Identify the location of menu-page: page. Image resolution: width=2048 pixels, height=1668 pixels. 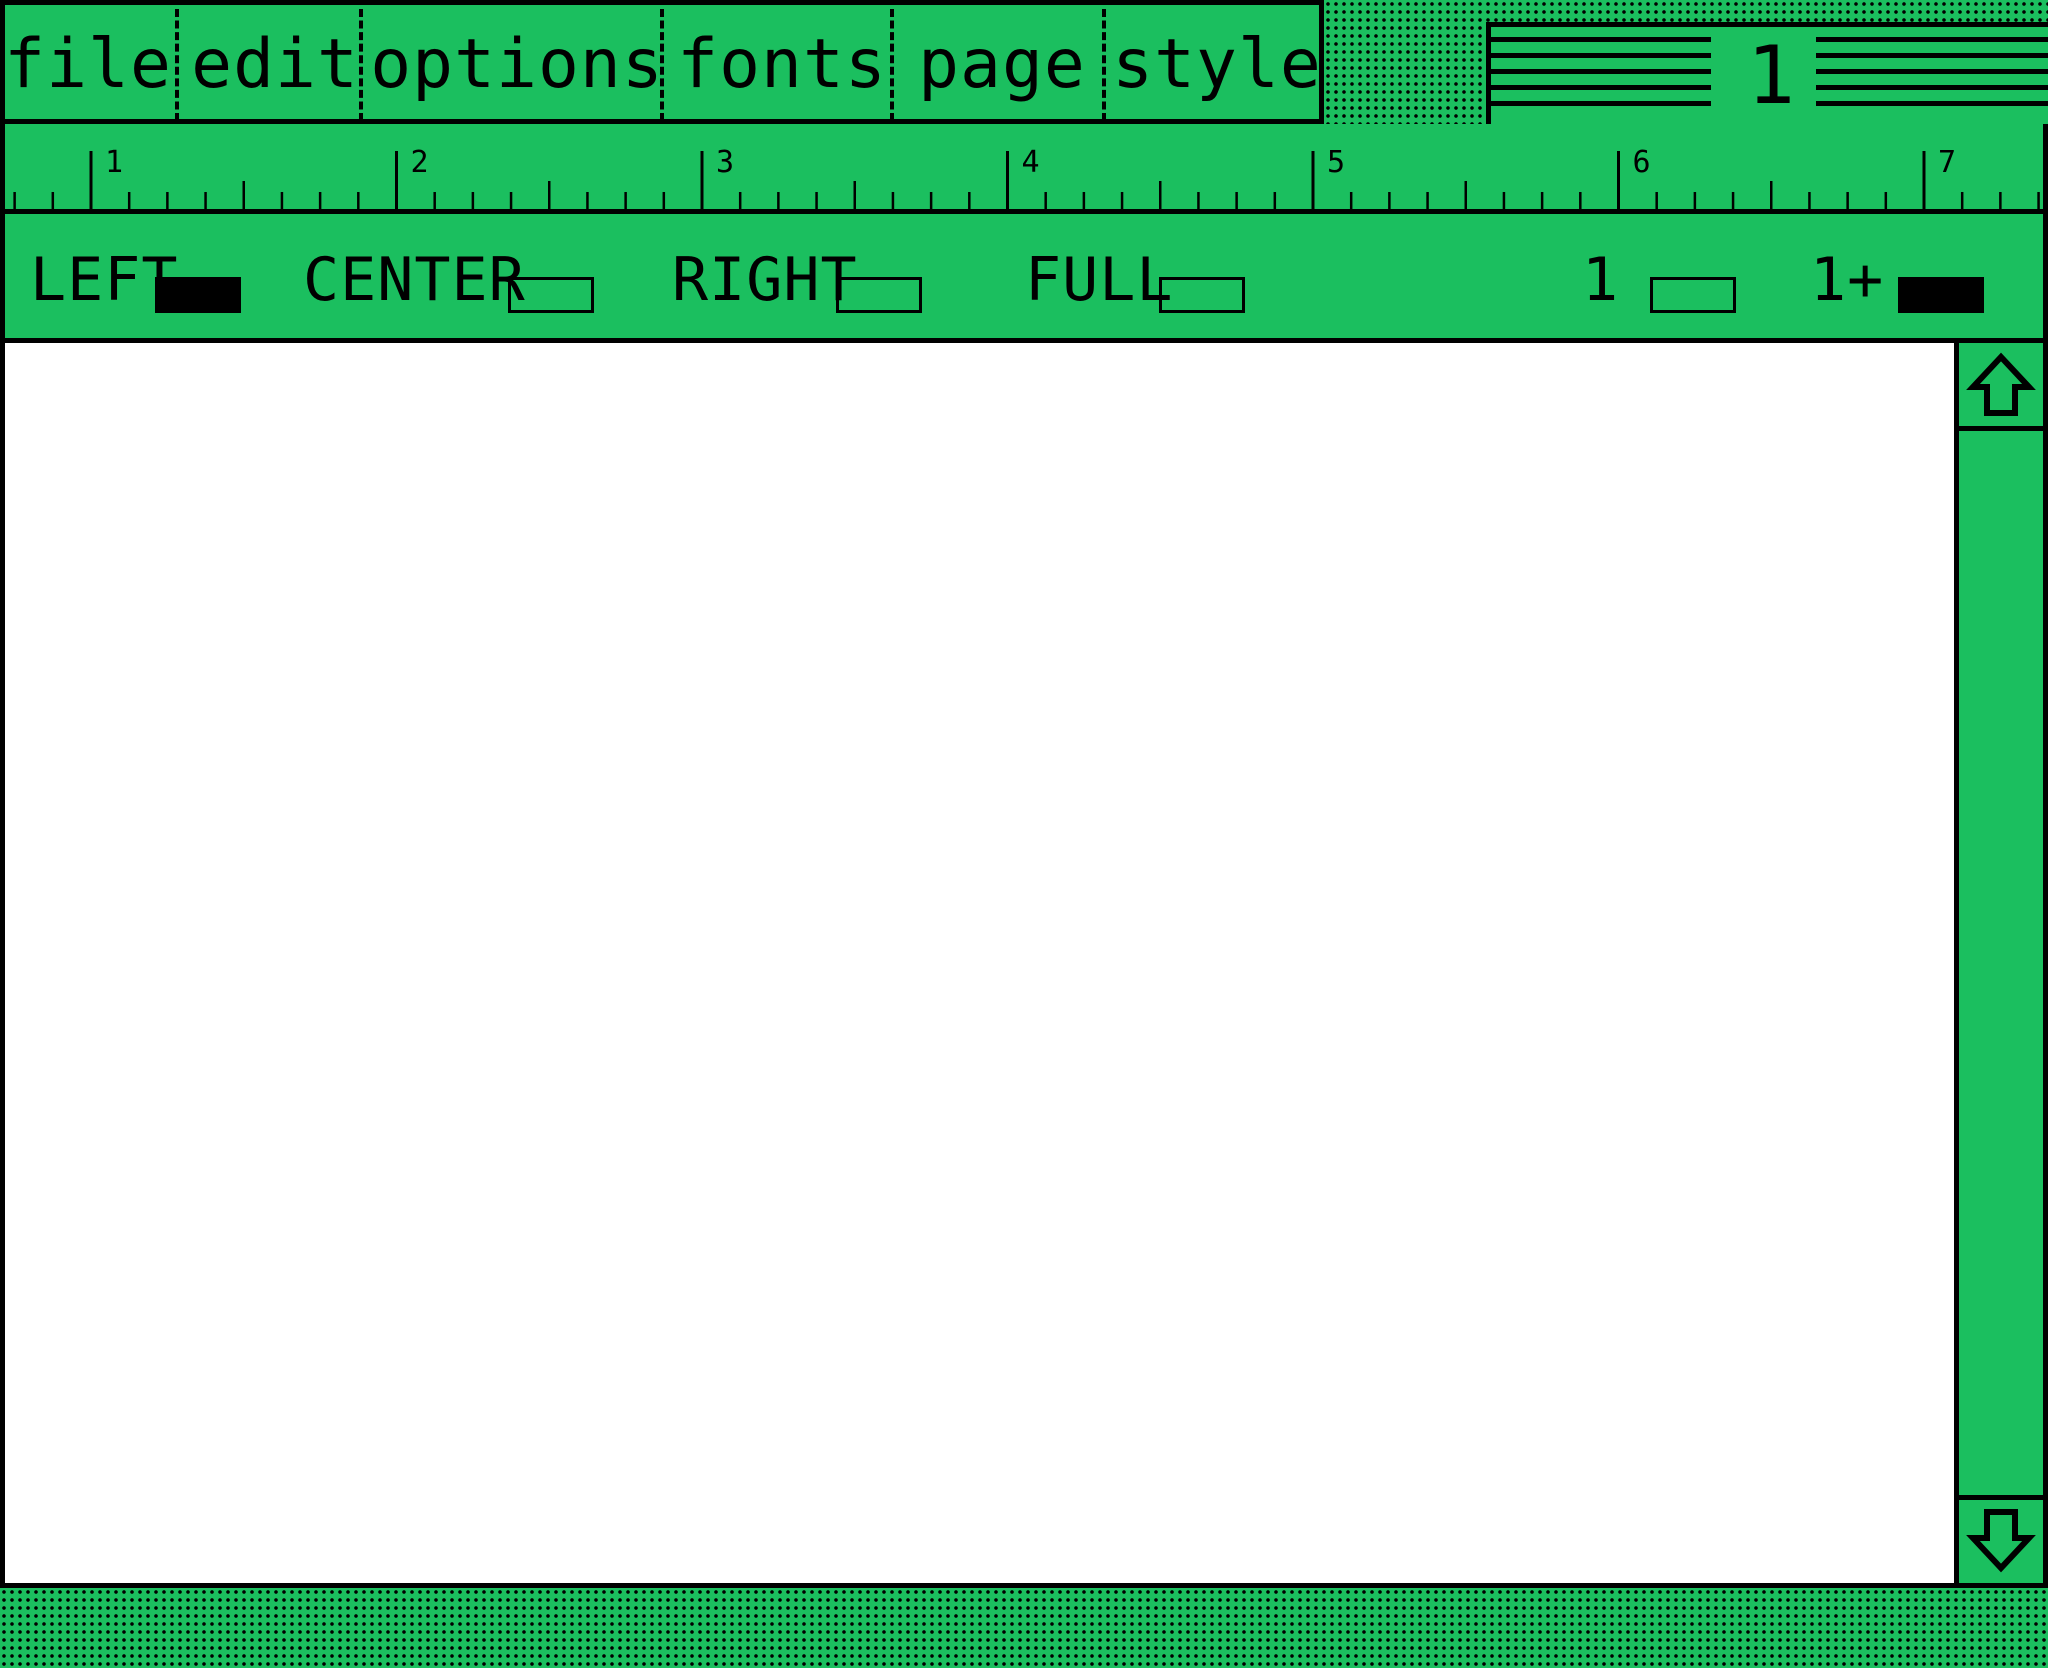
(1002, 64).